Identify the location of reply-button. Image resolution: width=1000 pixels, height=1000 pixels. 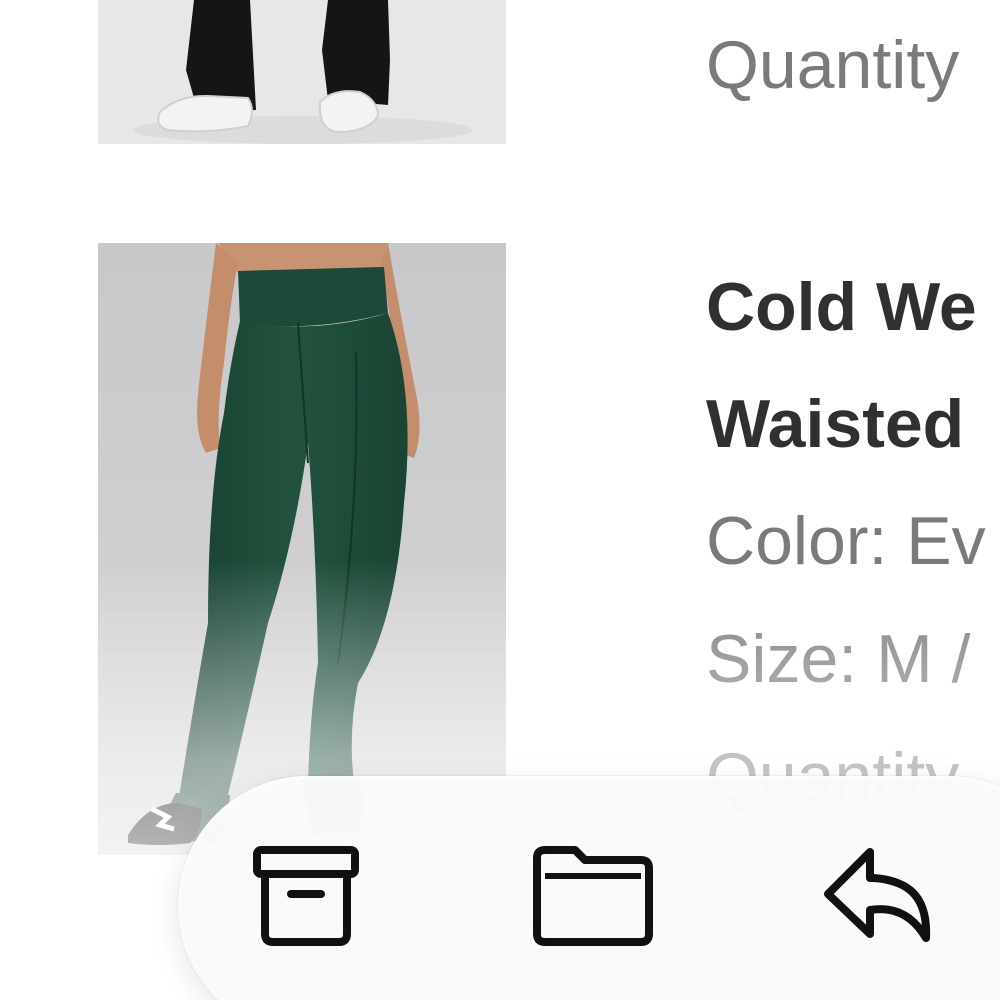
(880, 896).